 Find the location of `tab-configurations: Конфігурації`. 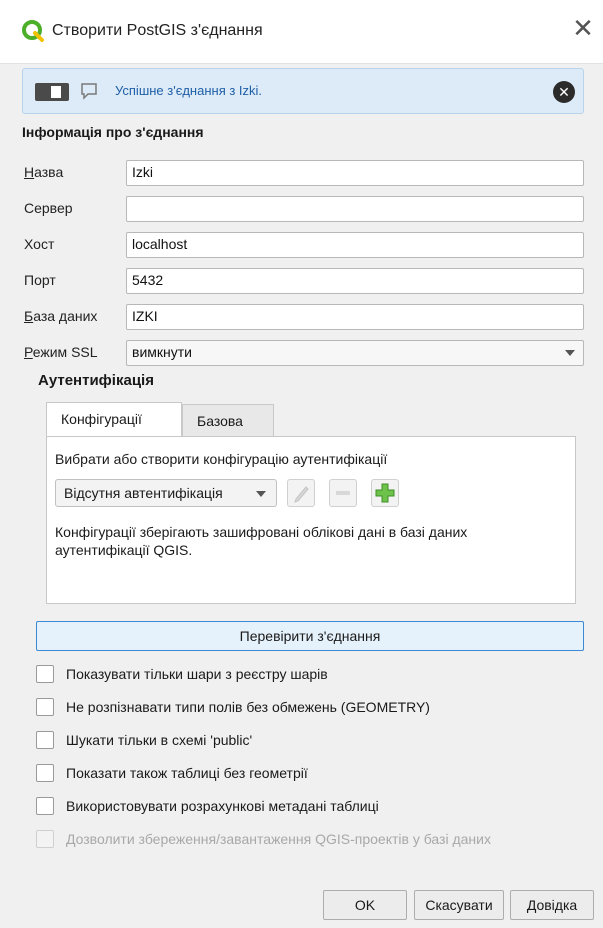

tab-configurations: Конфігурації is located at coordinates (114, 420).